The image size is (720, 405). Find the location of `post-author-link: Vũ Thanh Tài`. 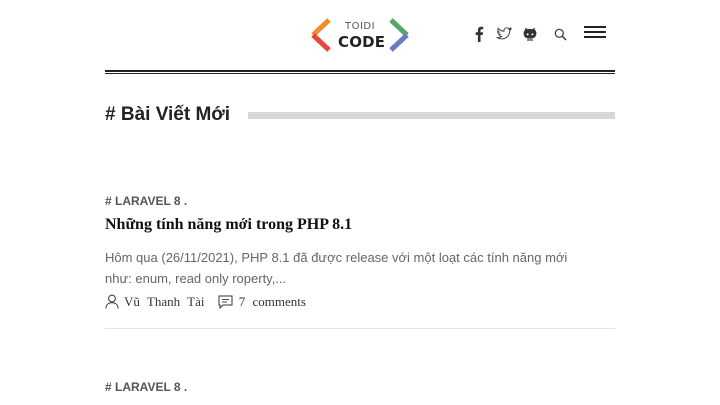

post-author-link: Vũ Thanh Tài is located at coordinates (164, 301).